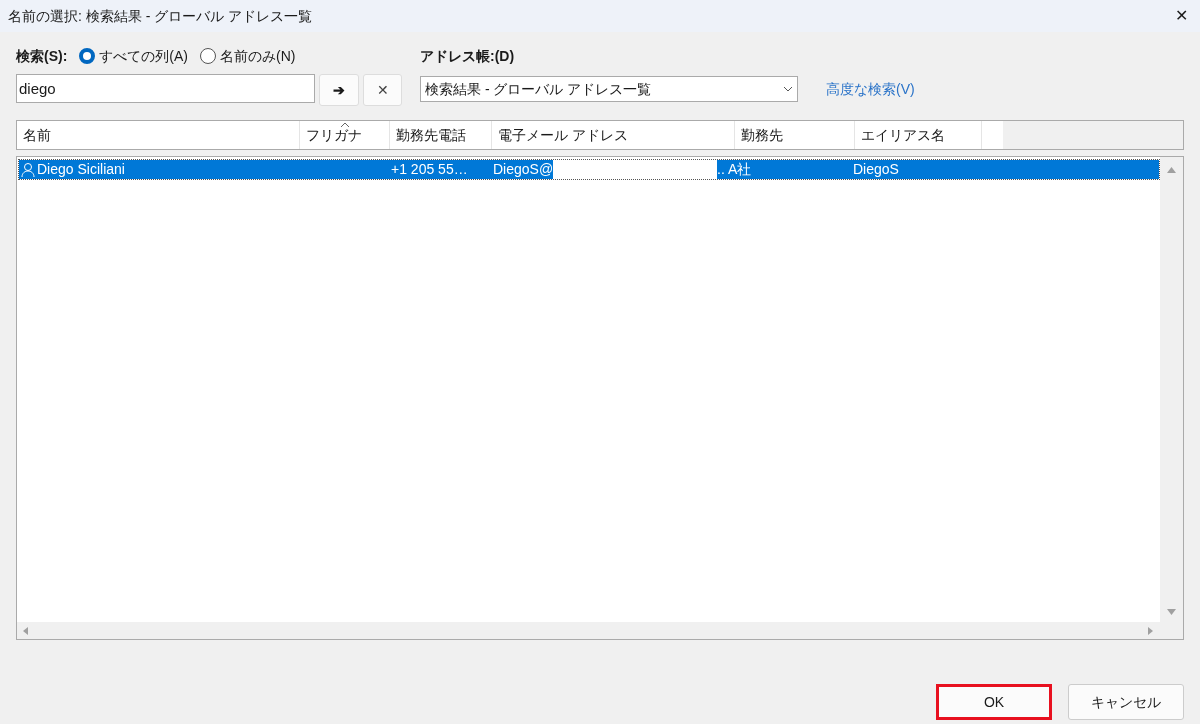 Image resolution: width=1200 pixels, height=724 pixels. I want to click on column-header: フリガナ, so click(345, 135).